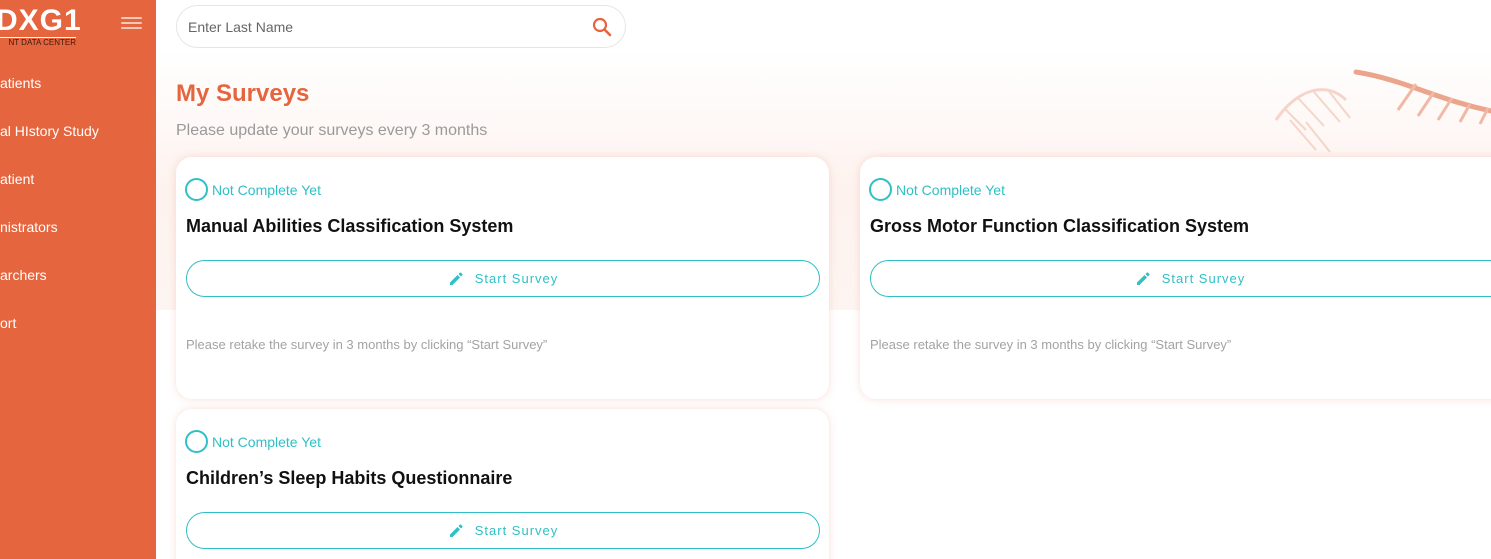 The width and height of the screenshot is (1491, 559). Describe the element at coordinates (41, 20) in the screenshot. I see `logo-main-text: DXG1` at that location.